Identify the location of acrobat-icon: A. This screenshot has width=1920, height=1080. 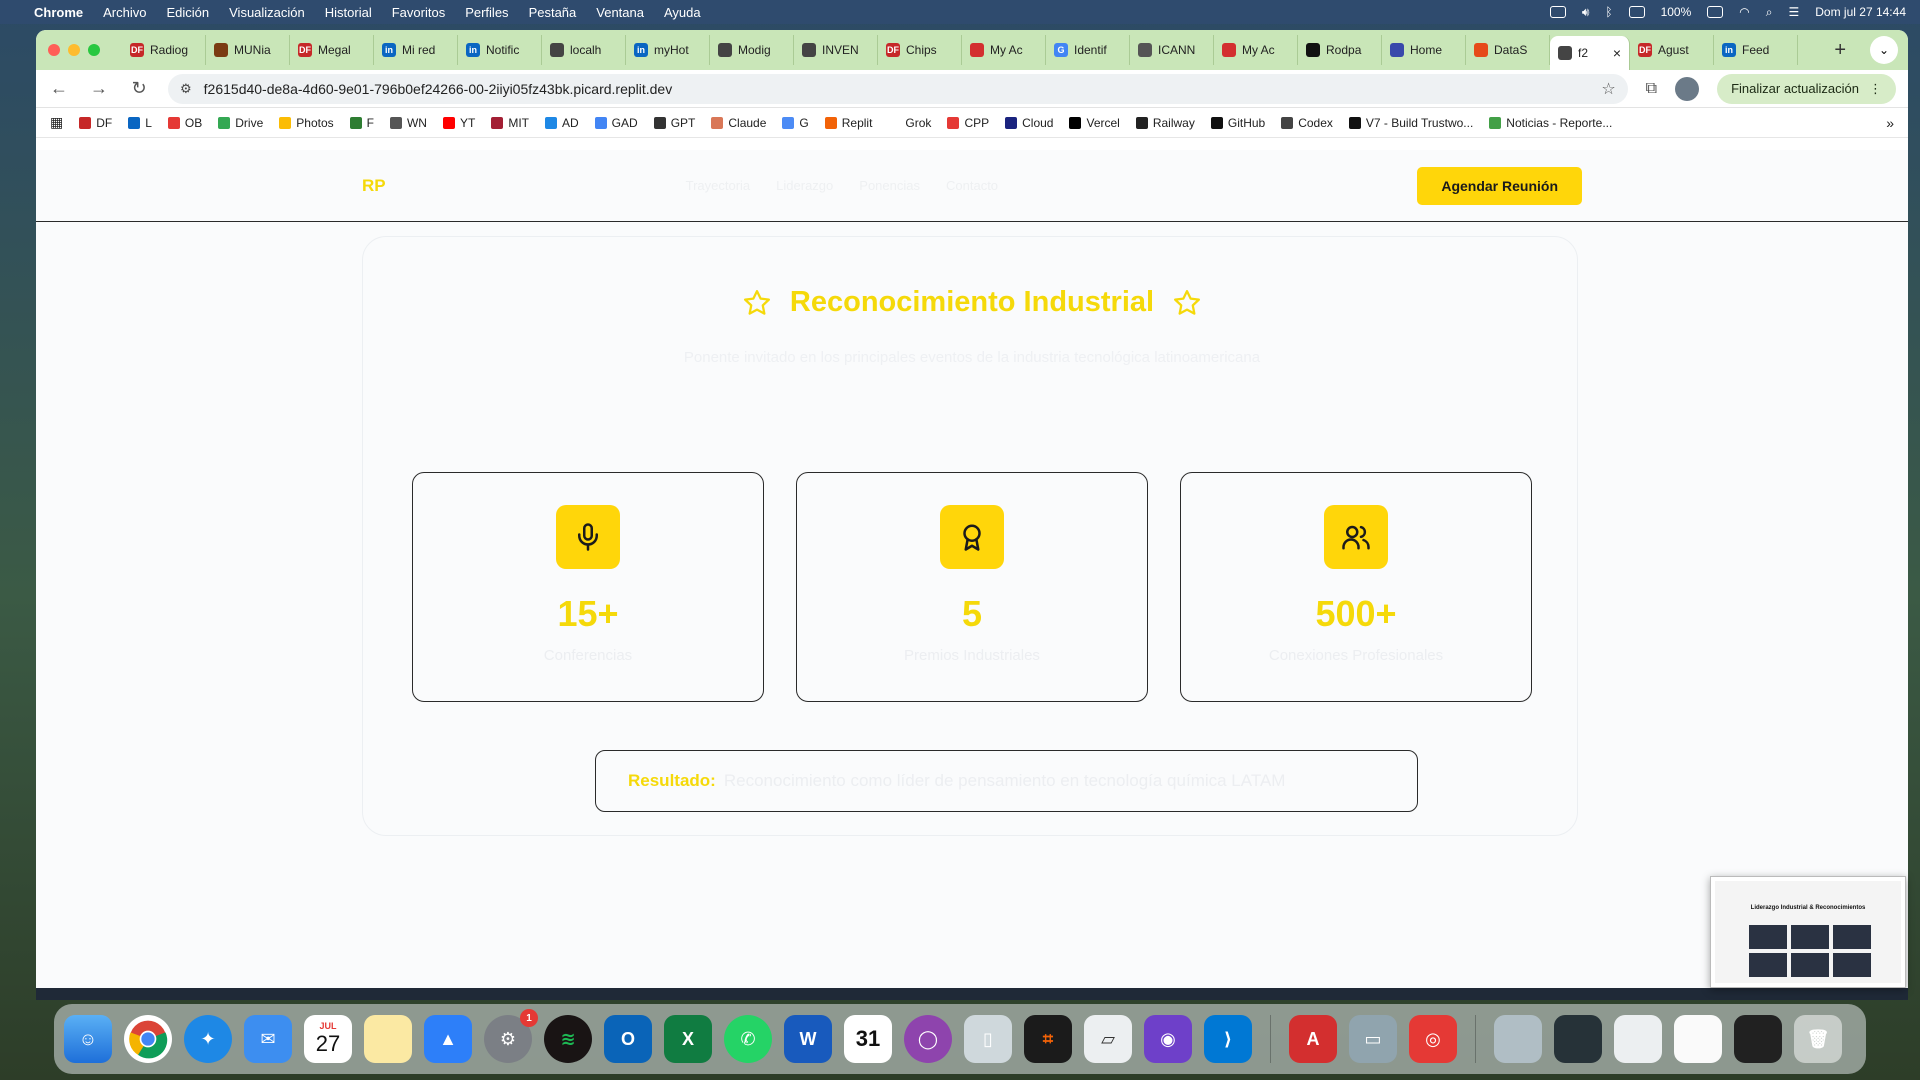
(1313, 1039).